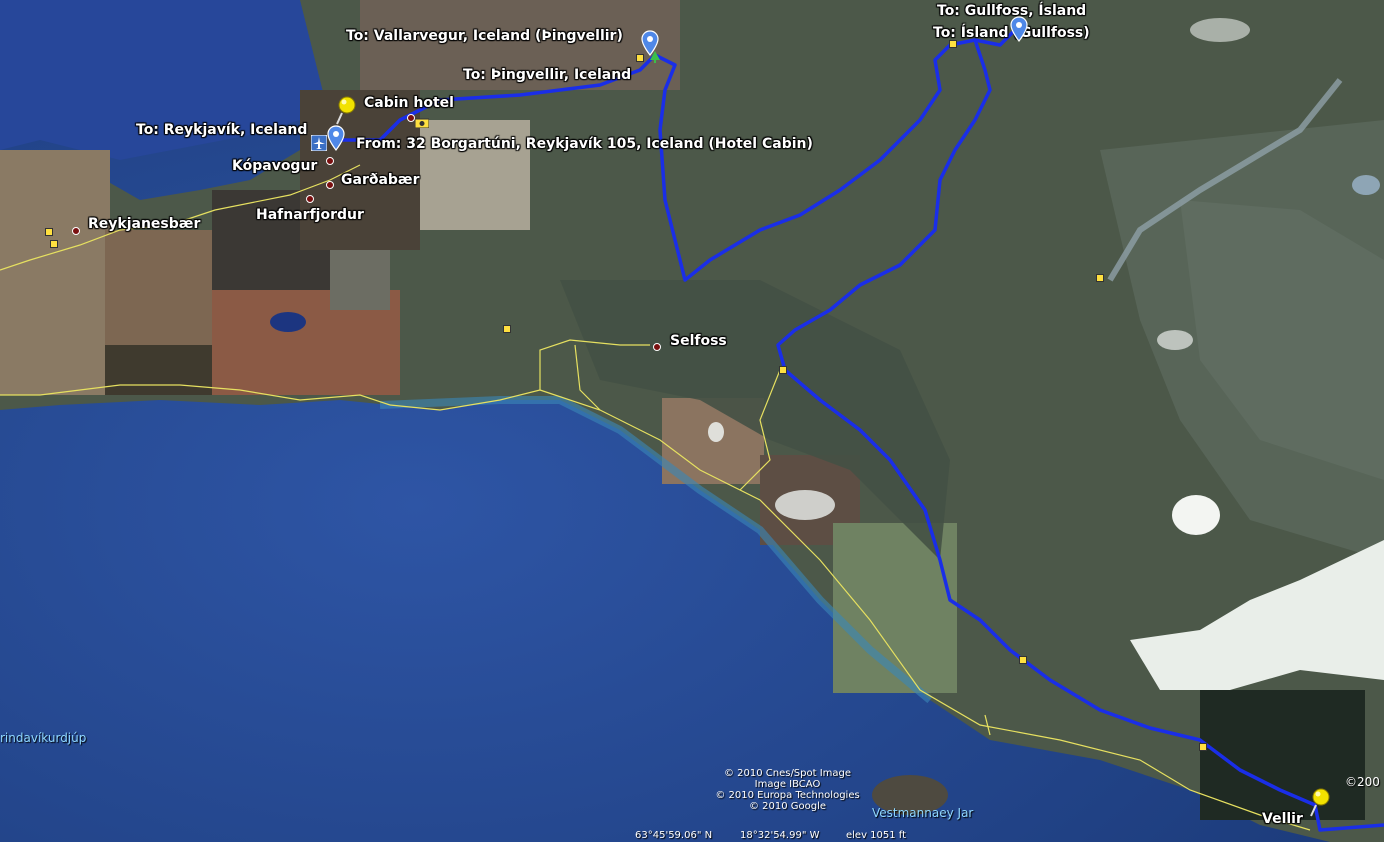 The height and width of the screenshot is (842, 1384). I want to click on corner-credit: ©200, so click(1362, 782).